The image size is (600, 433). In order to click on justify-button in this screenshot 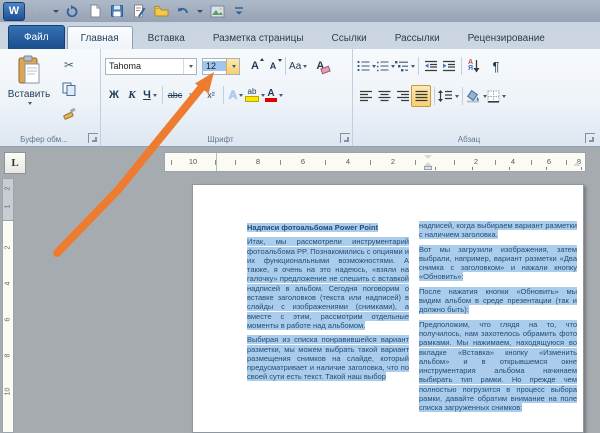, I will do `click(421, 96)`.